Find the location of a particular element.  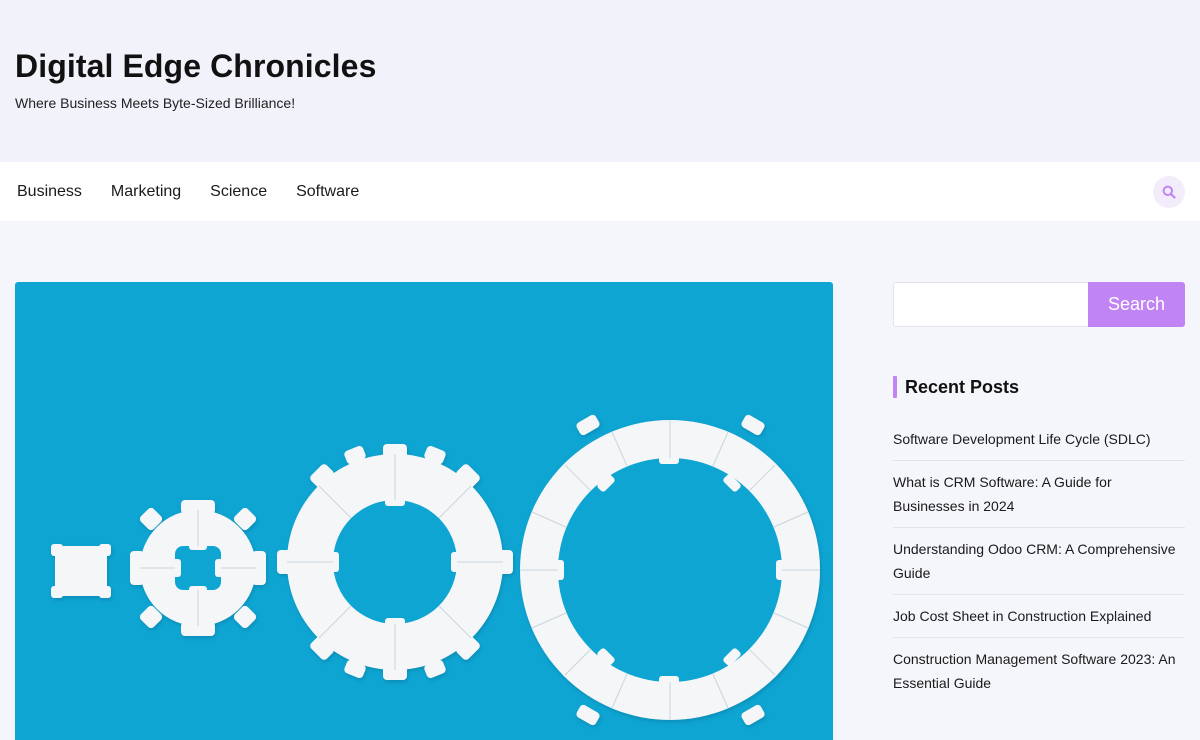

sidebar-search-button: Search is located at coordinates (1136, 304).